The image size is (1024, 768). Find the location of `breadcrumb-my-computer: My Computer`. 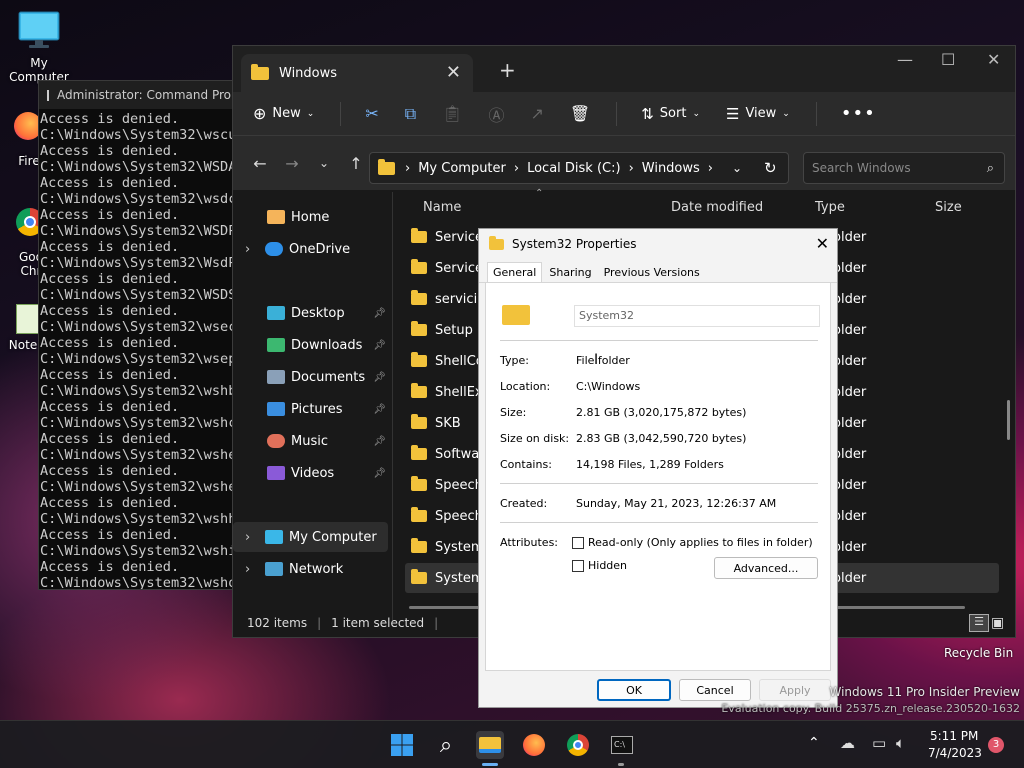

breadcrumb-my-computer: My Computer is located at coordinates (462, 168).